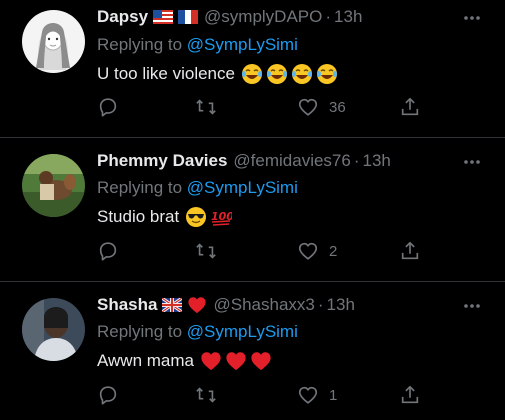 The width and height of the screenshot is (505, 420). What do you see at coordinates (291, 161) in the screenshot?
I see `user-handle: @femidavies76` at bounding box center [291, 161].